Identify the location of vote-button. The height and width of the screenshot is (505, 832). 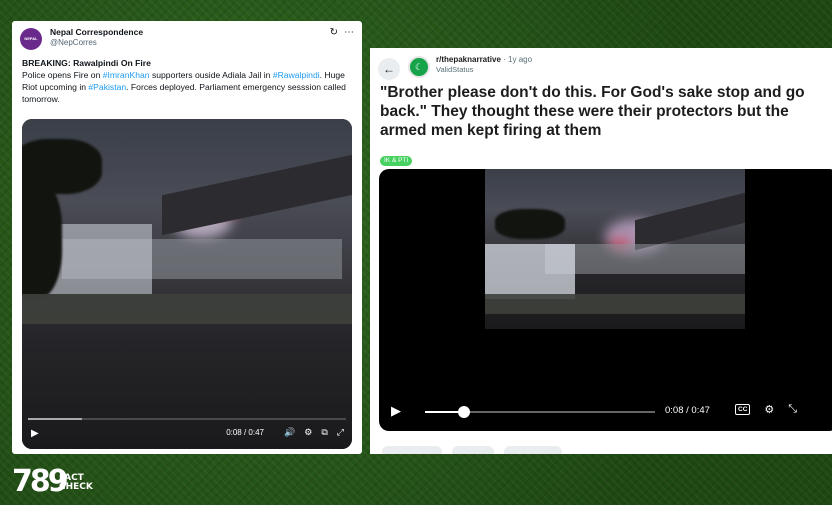
(412, 450).